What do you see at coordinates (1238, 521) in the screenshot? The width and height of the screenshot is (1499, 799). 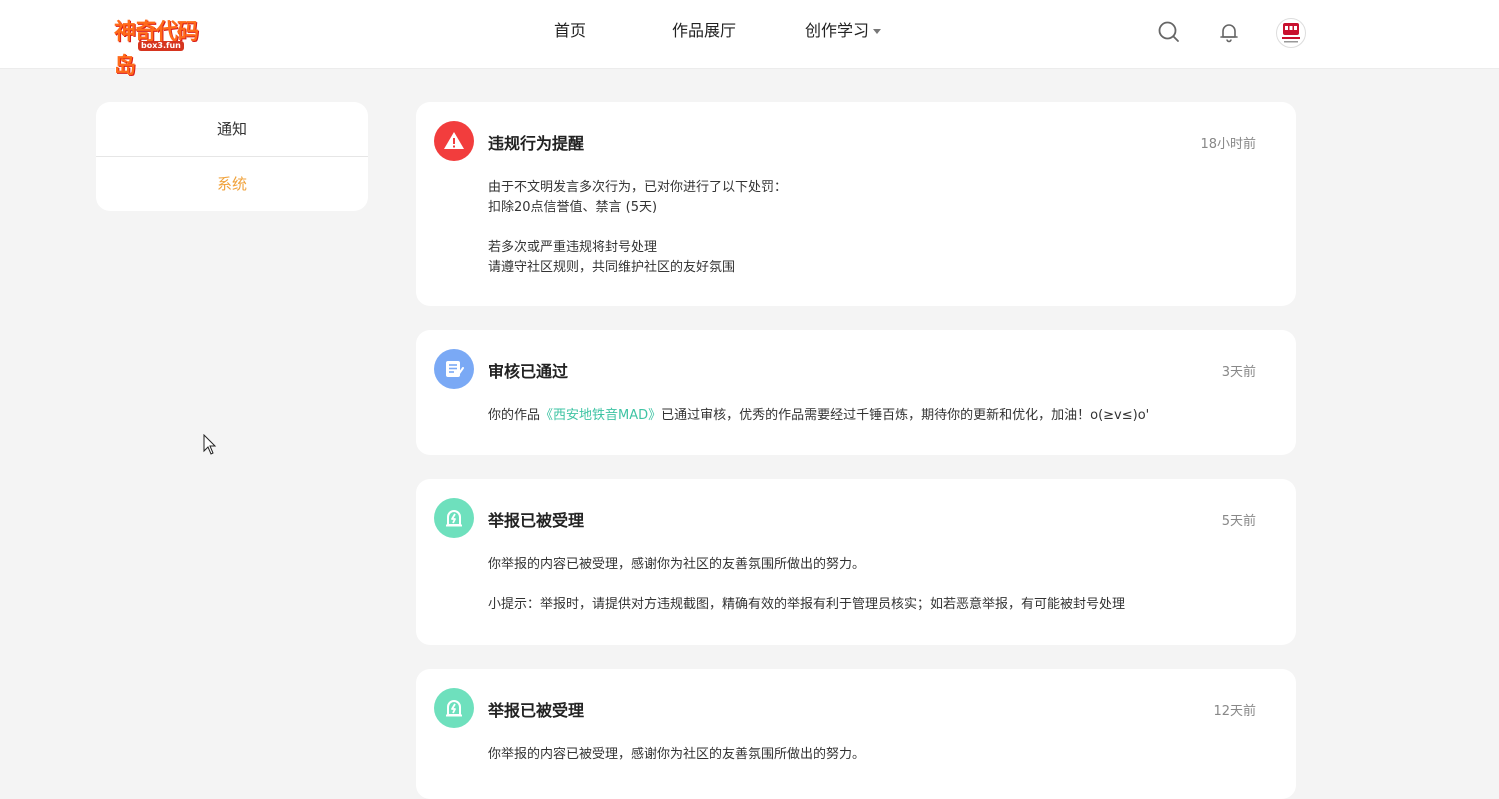 I see `message-time: 5天前` at bounding box center [1238, 521].